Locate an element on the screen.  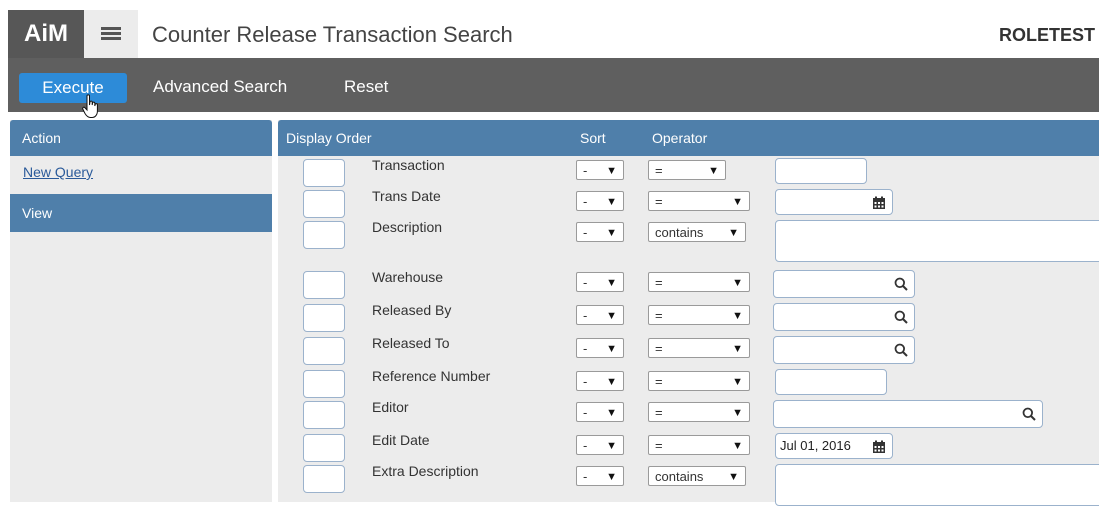
page-title: Counter Release Transaction Search is located at coordinates (332, 34).